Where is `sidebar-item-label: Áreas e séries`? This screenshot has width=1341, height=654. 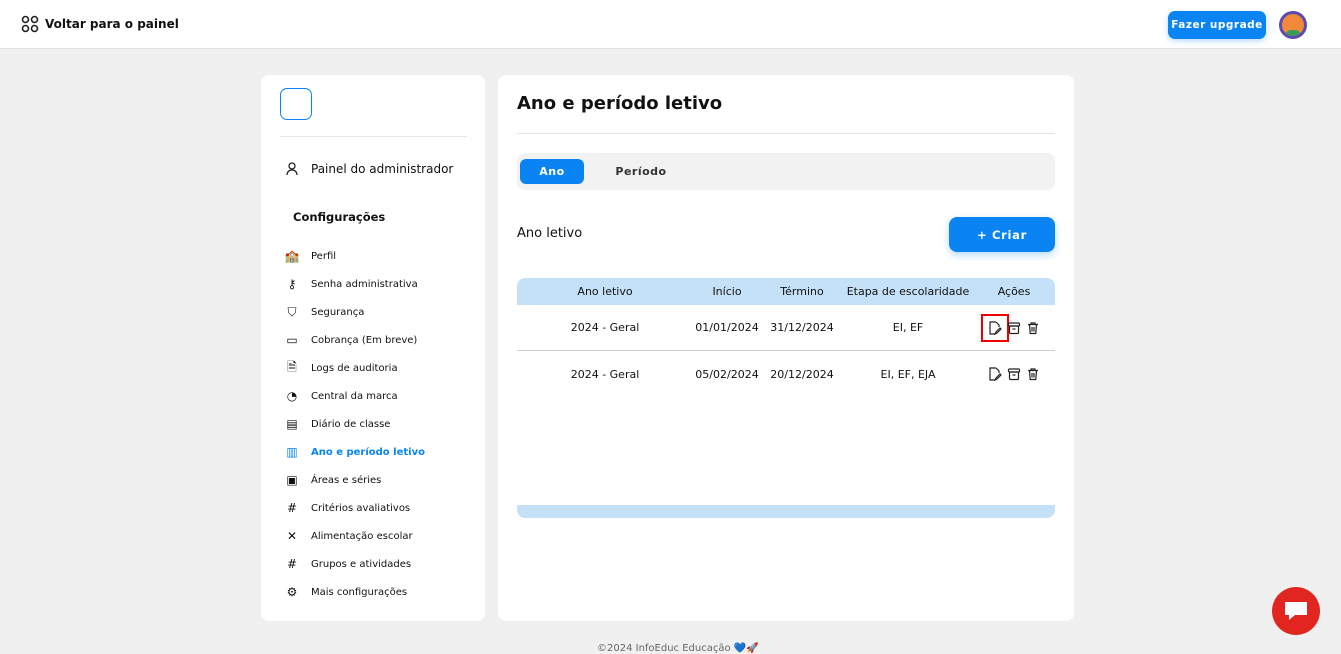
sidebar-item-label: Áreas e séries is located at coordinates (346, 480).